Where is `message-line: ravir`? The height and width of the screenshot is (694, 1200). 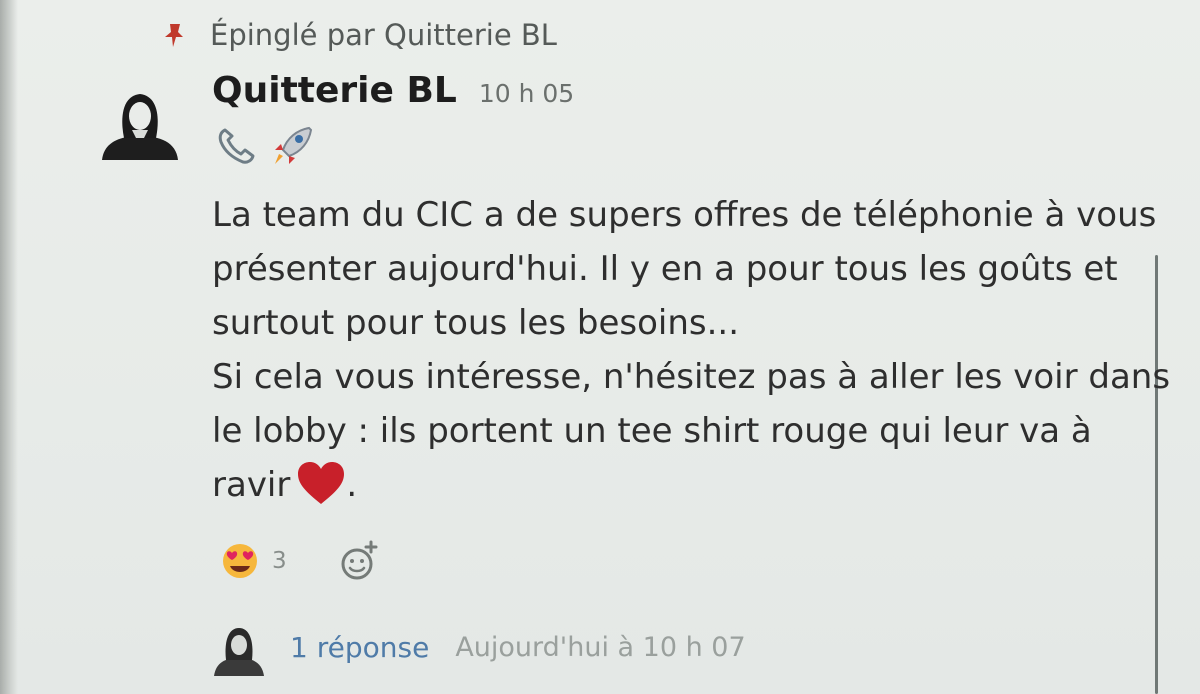 message-line: ravir is located at coordinates (251, 485).